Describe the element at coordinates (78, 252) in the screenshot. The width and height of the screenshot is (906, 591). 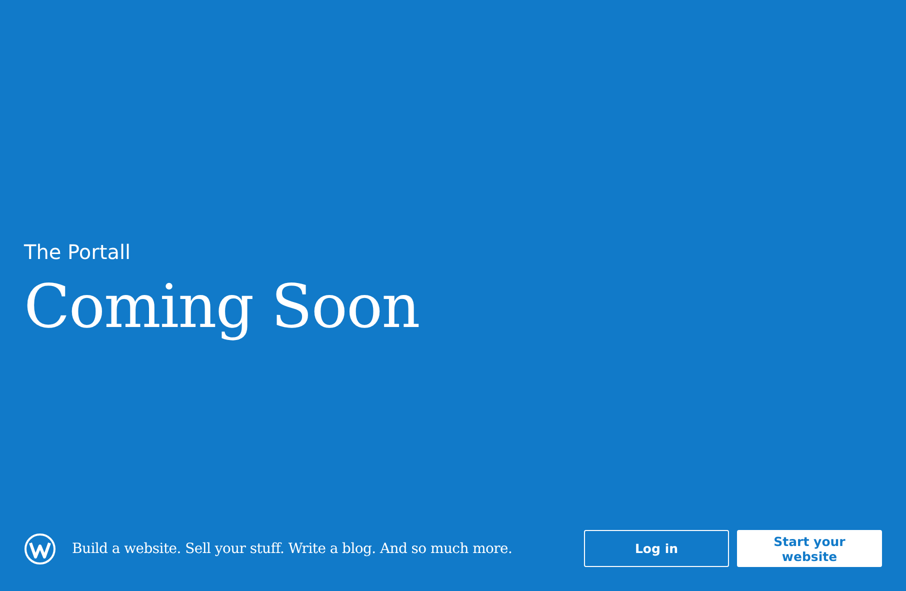
I see `site-title: The Portall` at that location.